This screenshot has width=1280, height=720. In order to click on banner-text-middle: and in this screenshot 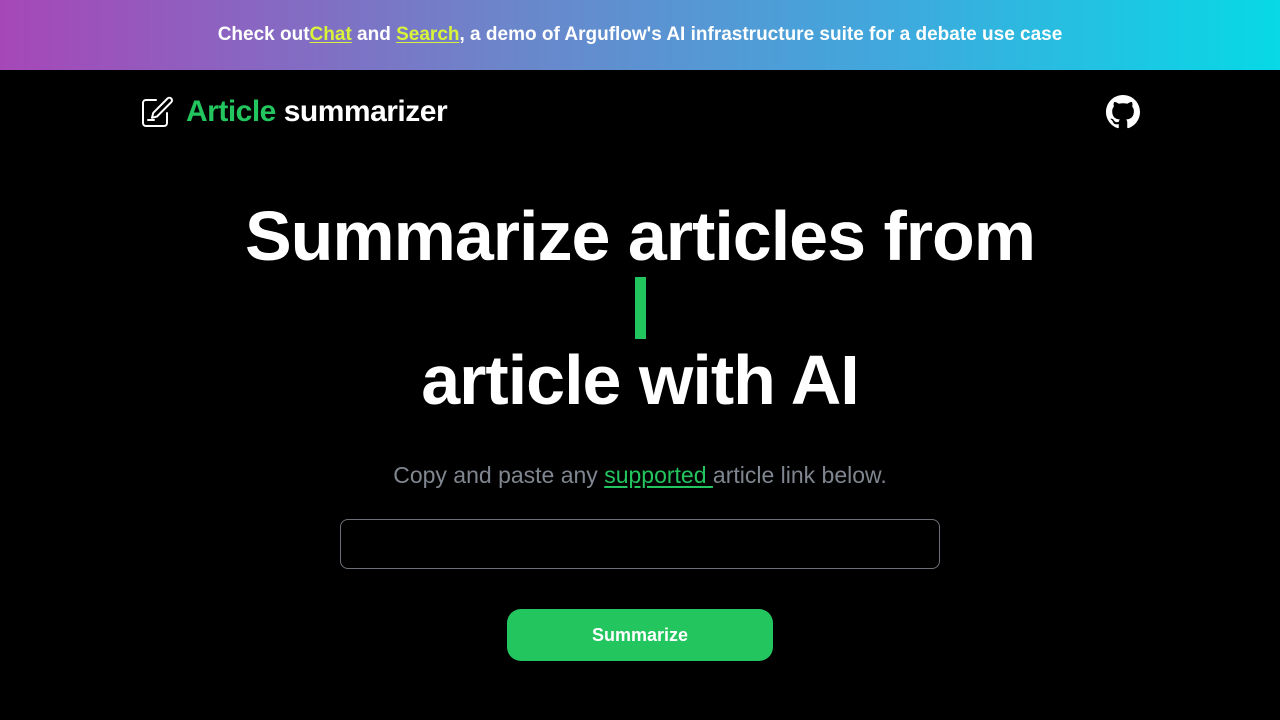, I will do `click(374, 34)`.